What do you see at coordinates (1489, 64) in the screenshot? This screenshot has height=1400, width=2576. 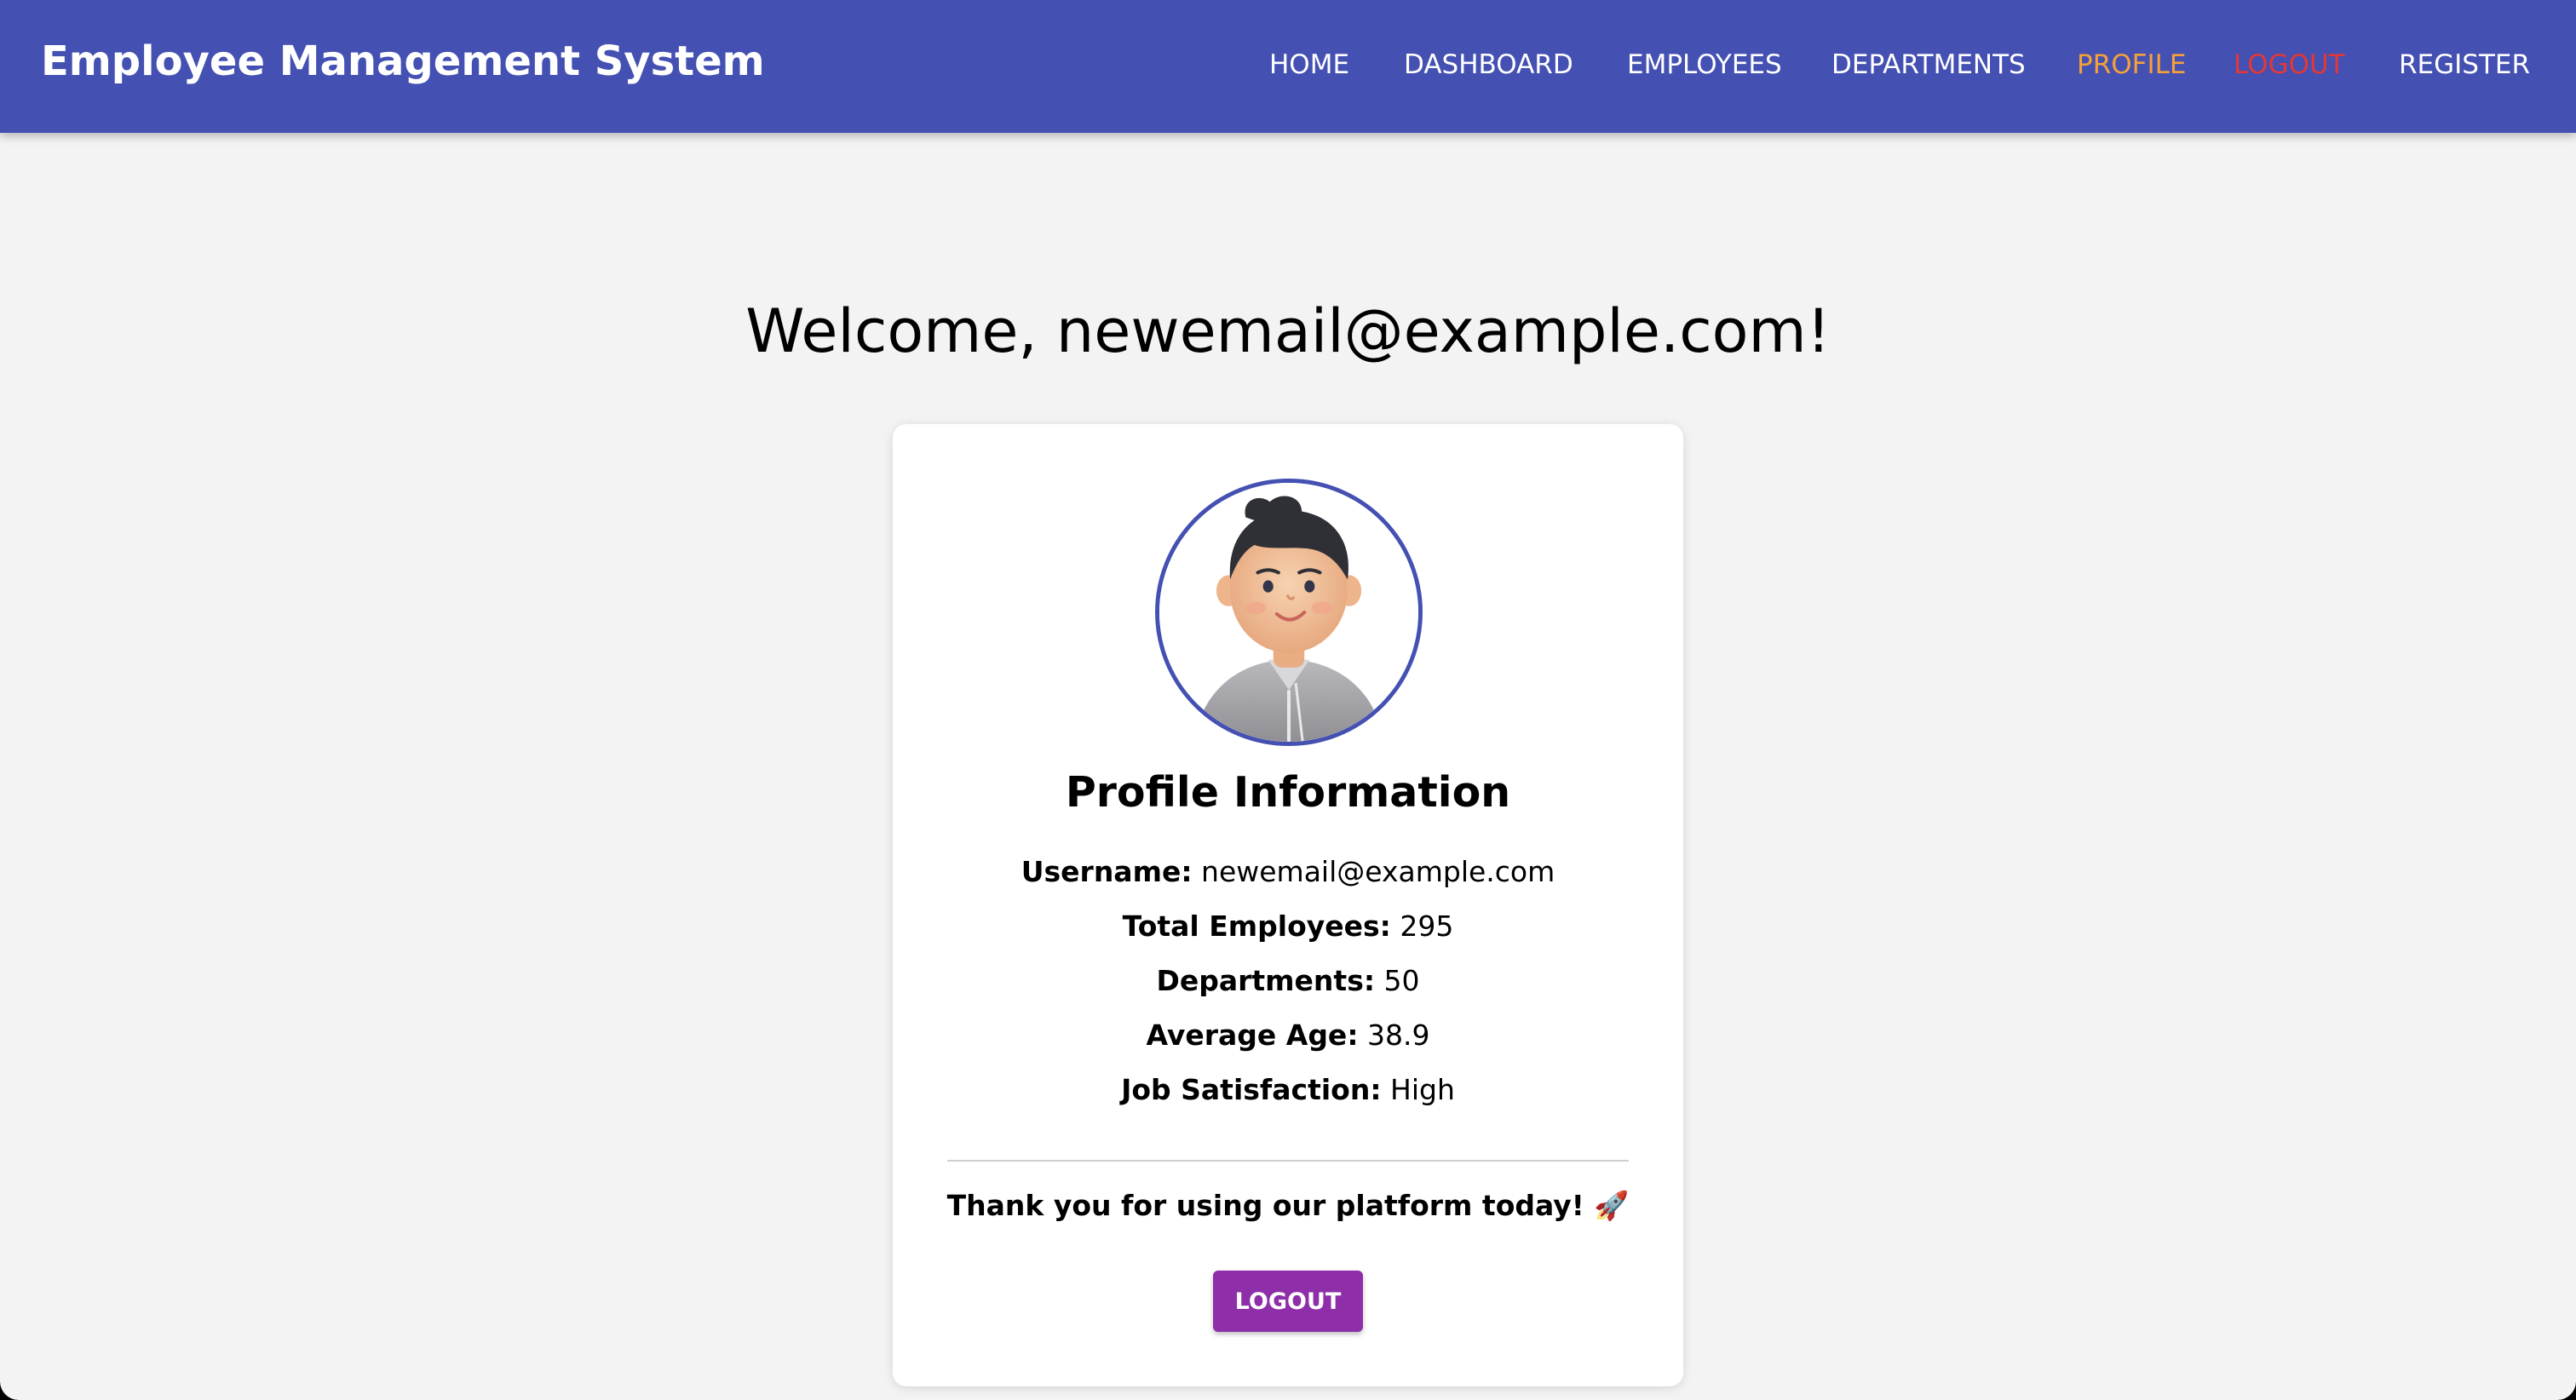 I see `nav-dashboard: DASHBOARD` at bounding box center [1489, 64].